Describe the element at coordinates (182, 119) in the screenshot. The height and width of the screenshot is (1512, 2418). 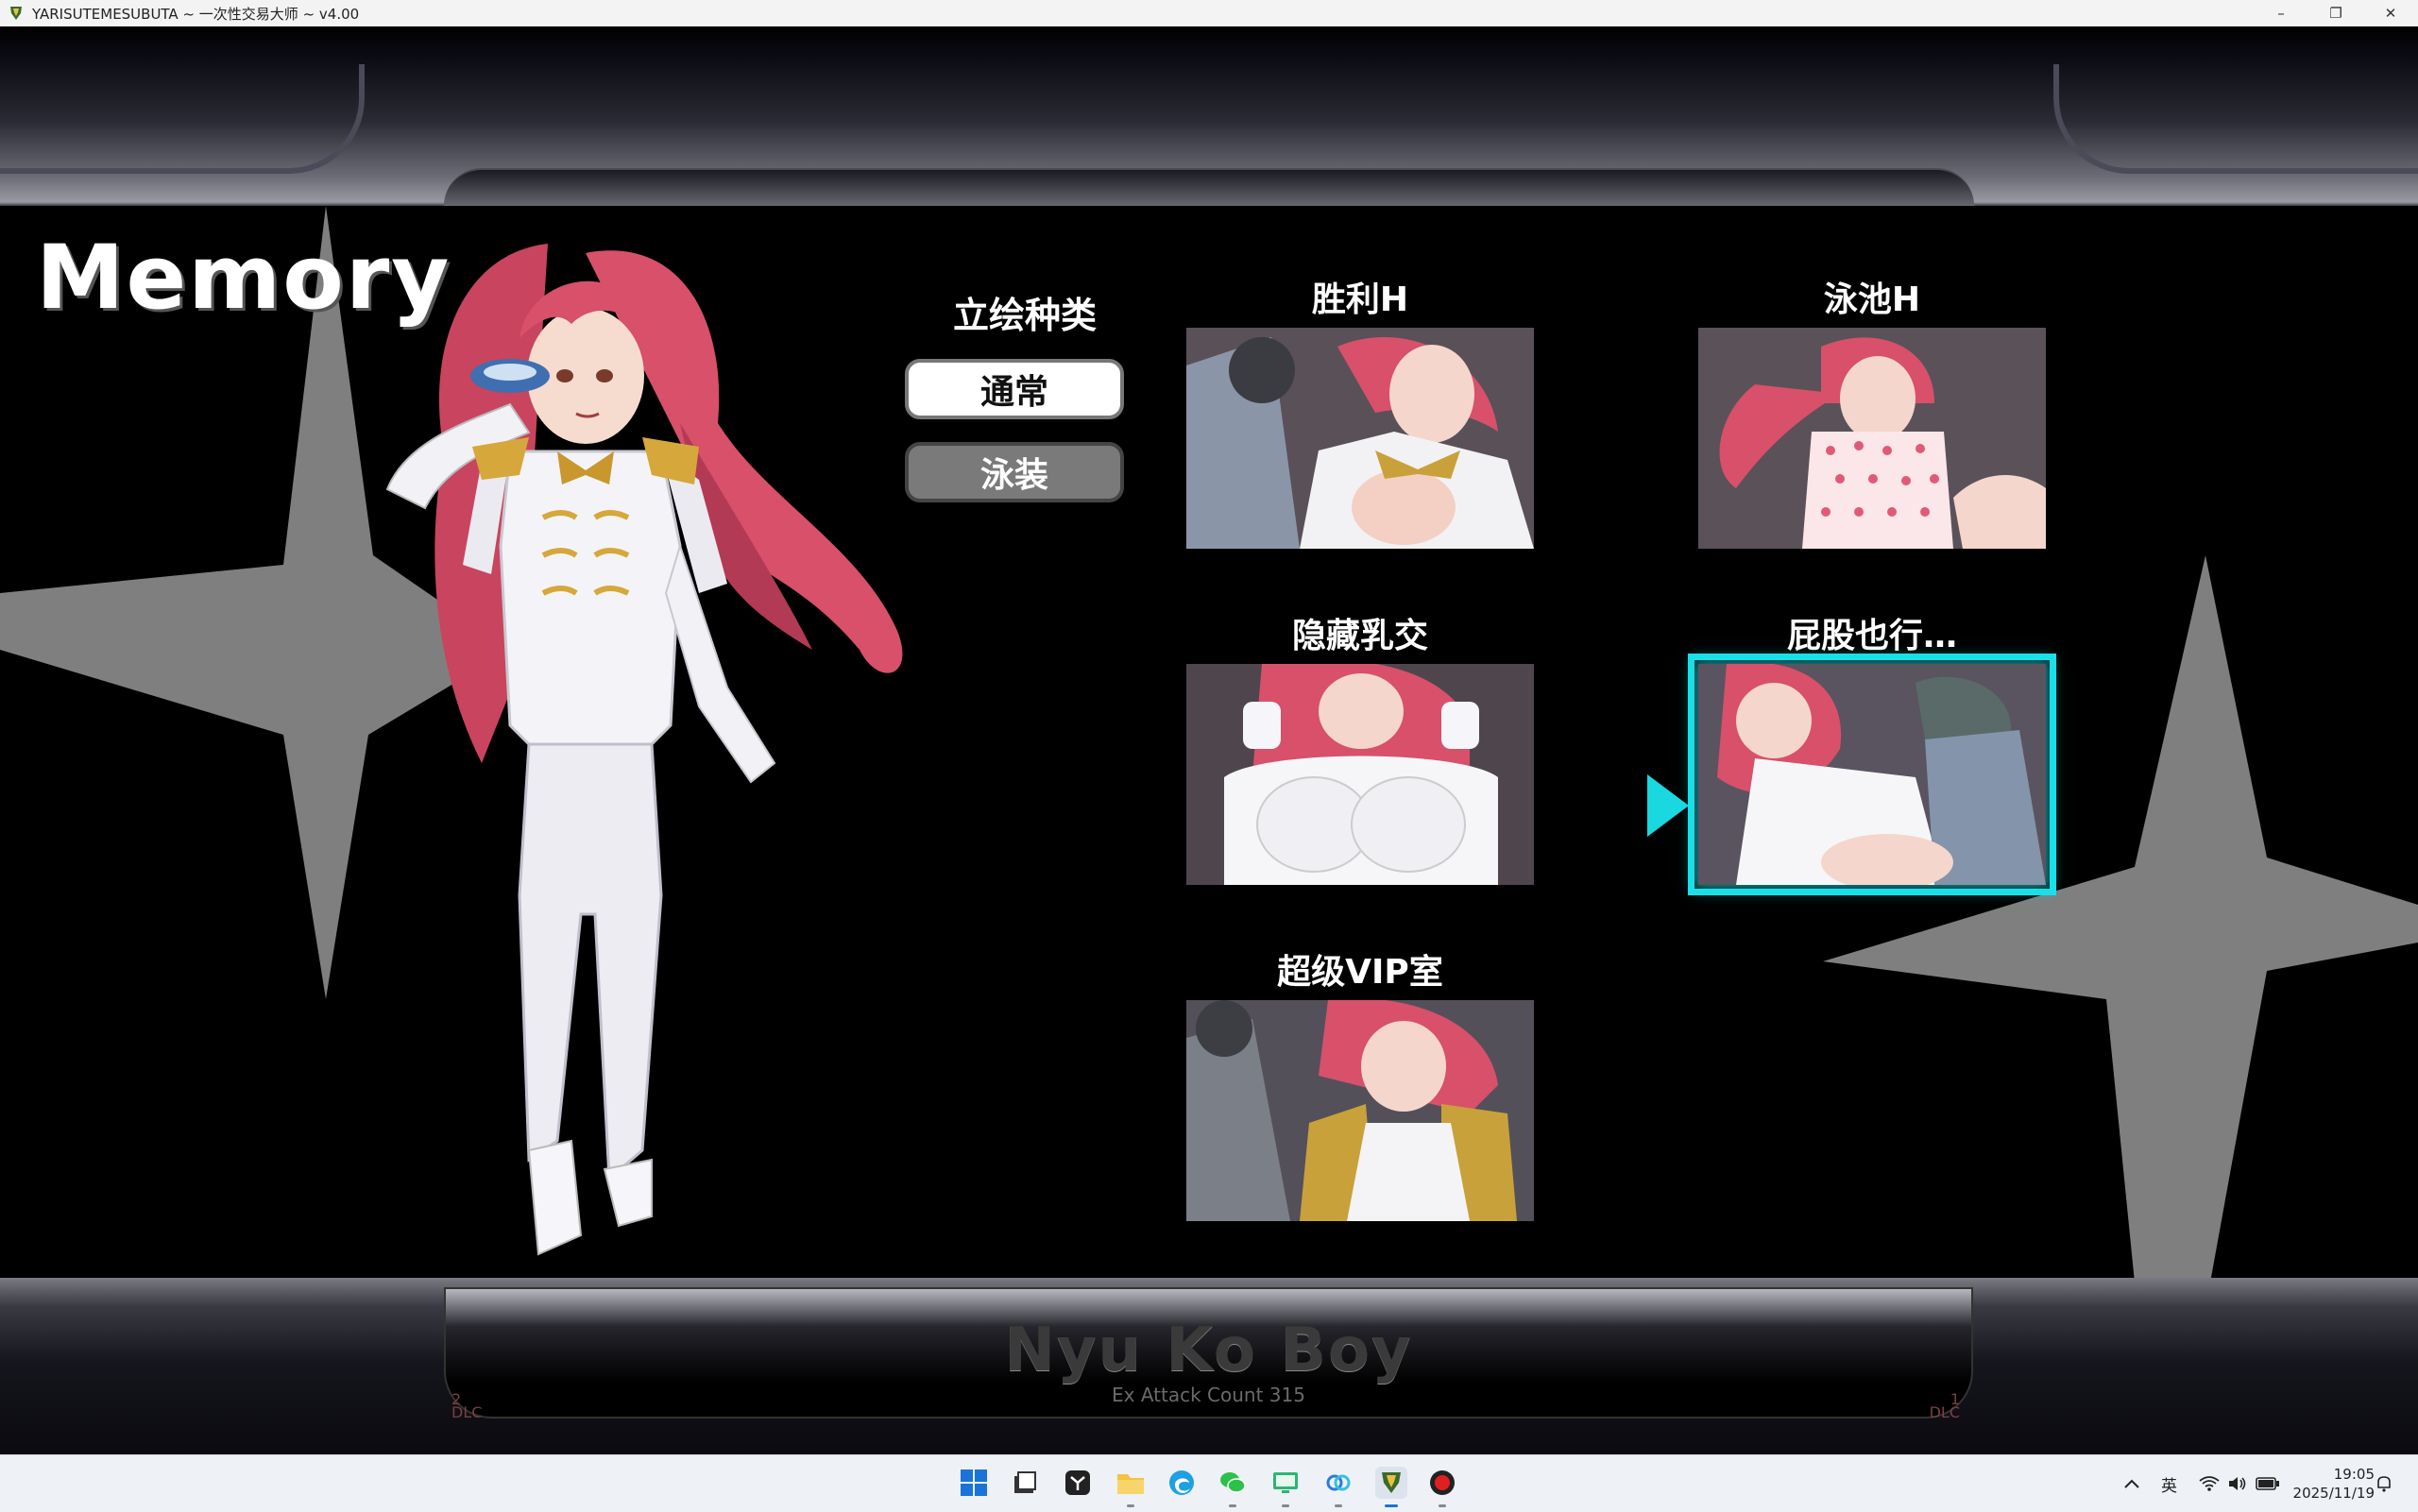
I see `frame-corner-left` at that location.